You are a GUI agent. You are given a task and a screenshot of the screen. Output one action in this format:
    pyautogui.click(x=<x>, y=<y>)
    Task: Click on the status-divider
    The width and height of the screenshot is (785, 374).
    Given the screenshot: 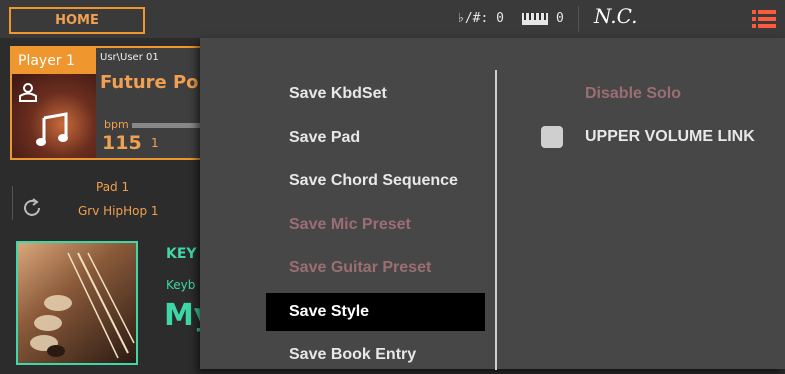 What is the action you would take?
    pyautogui.click(x=578, y=19)
    